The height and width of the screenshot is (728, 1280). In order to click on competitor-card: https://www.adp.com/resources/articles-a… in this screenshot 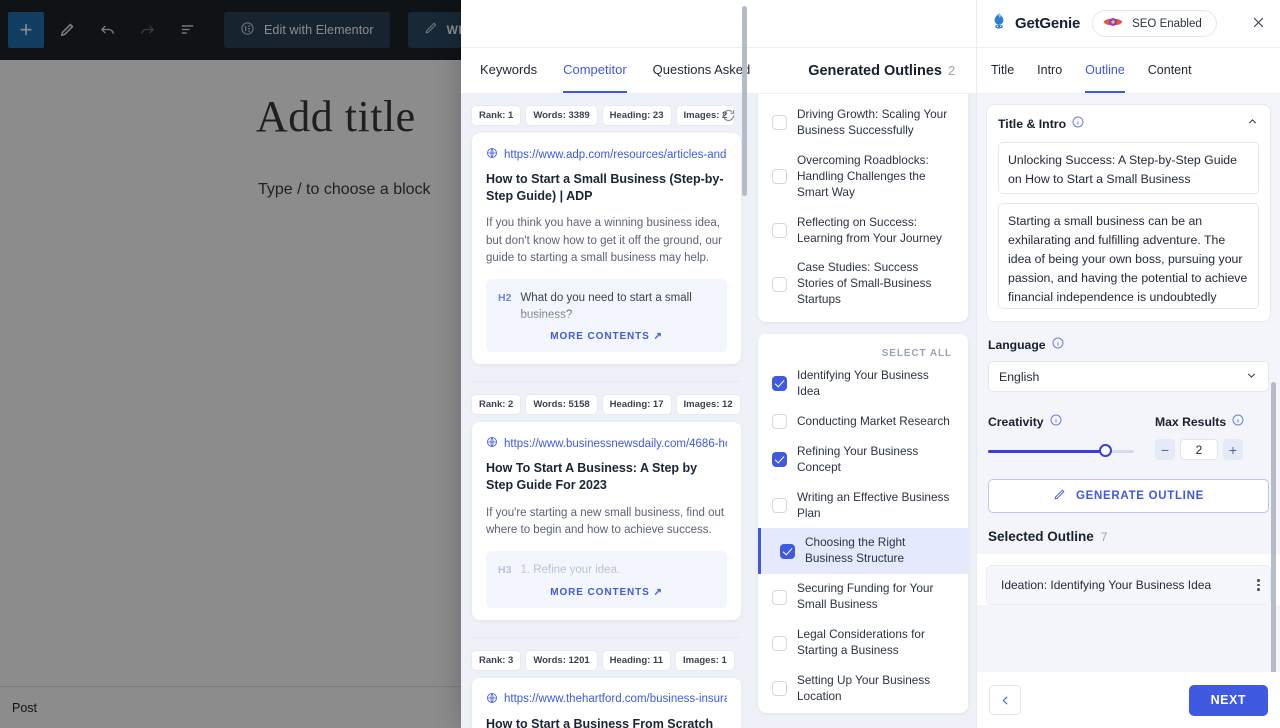, I will do `click(606, 249)`.